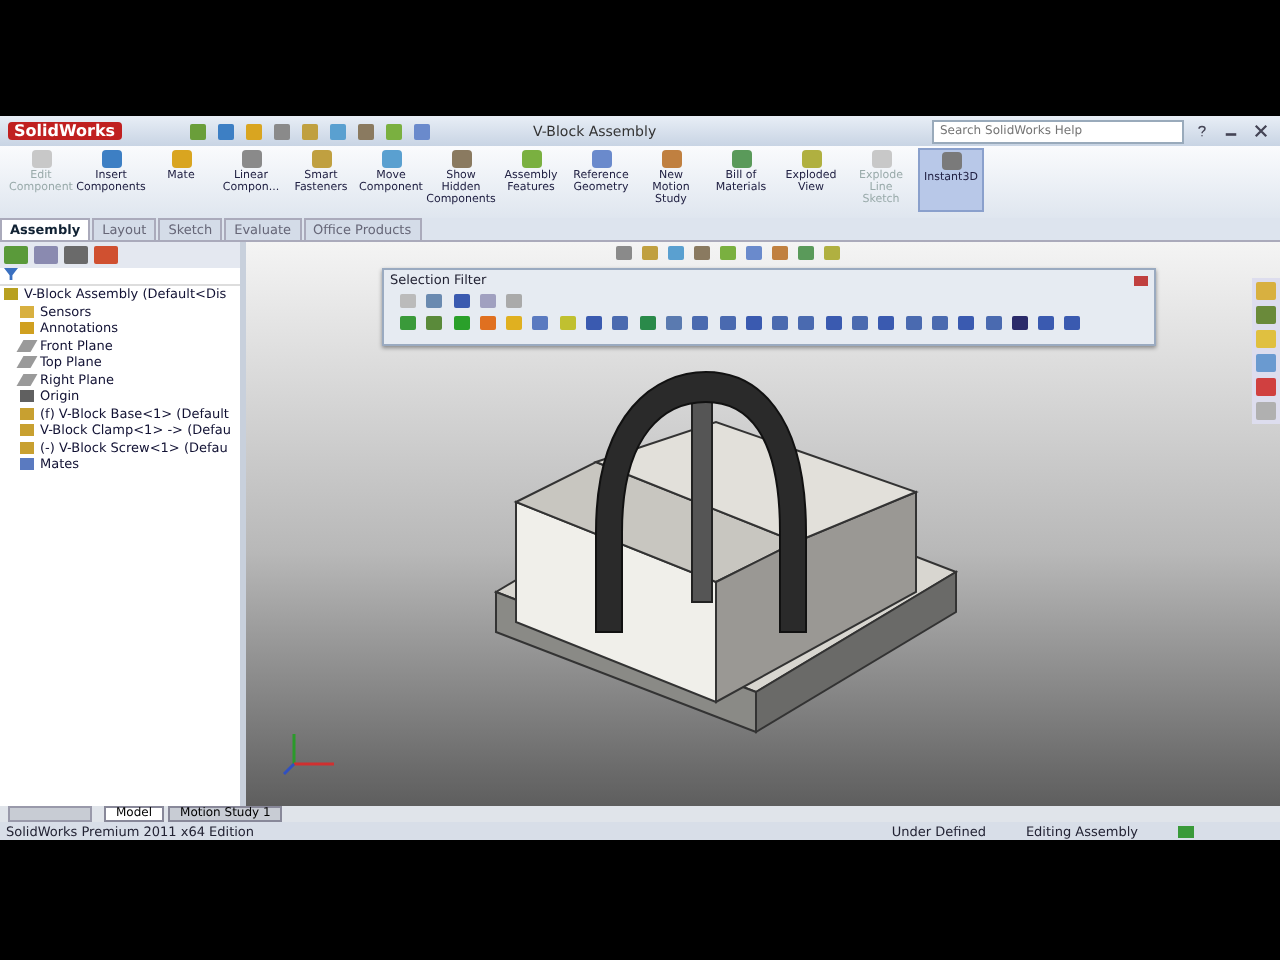  I want to click on horizontal-scrollbar, so click(50, 814).